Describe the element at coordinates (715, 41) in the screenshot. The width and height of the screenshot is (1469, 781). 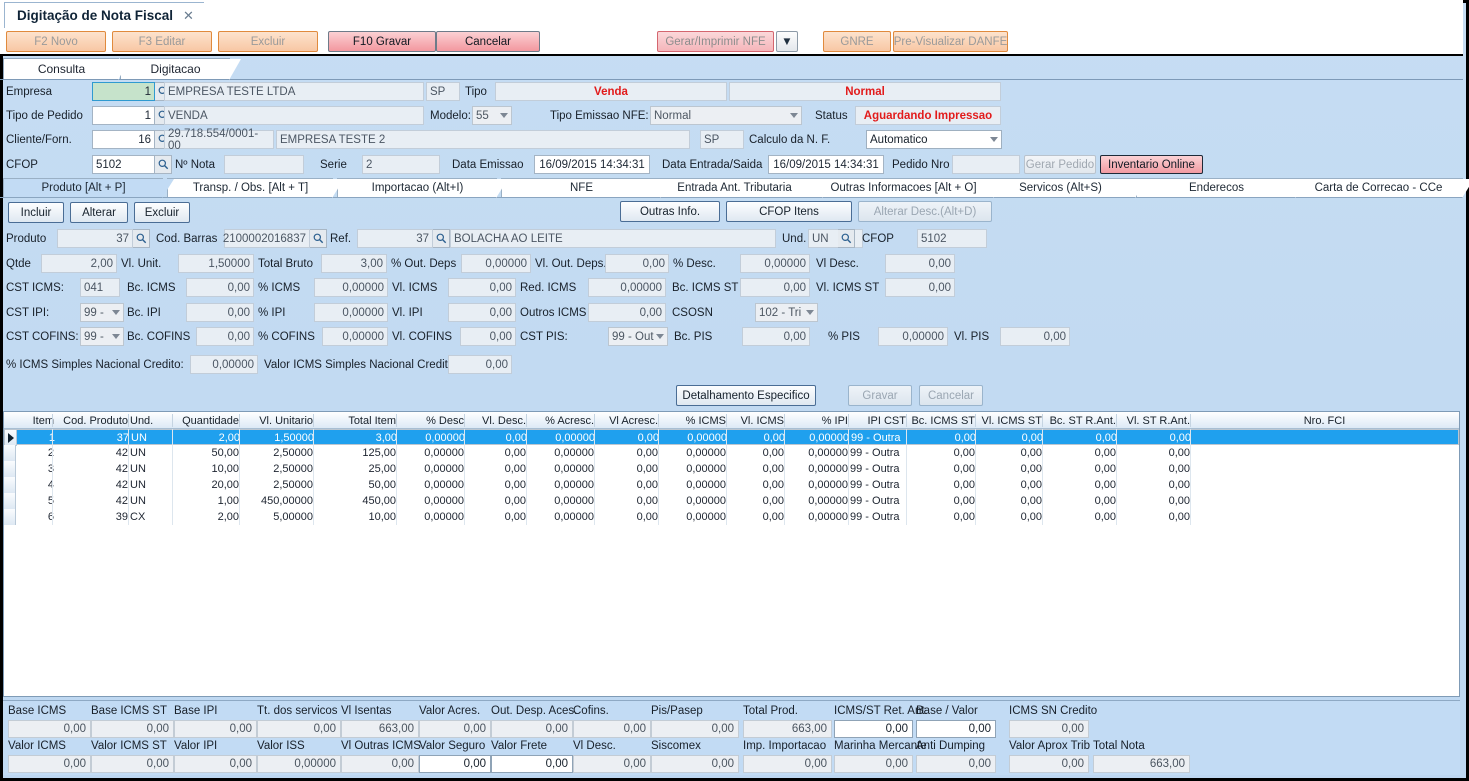
I see `gerar-imprimir-nfe-button: Gerar/Imprimir NFE` at that location.